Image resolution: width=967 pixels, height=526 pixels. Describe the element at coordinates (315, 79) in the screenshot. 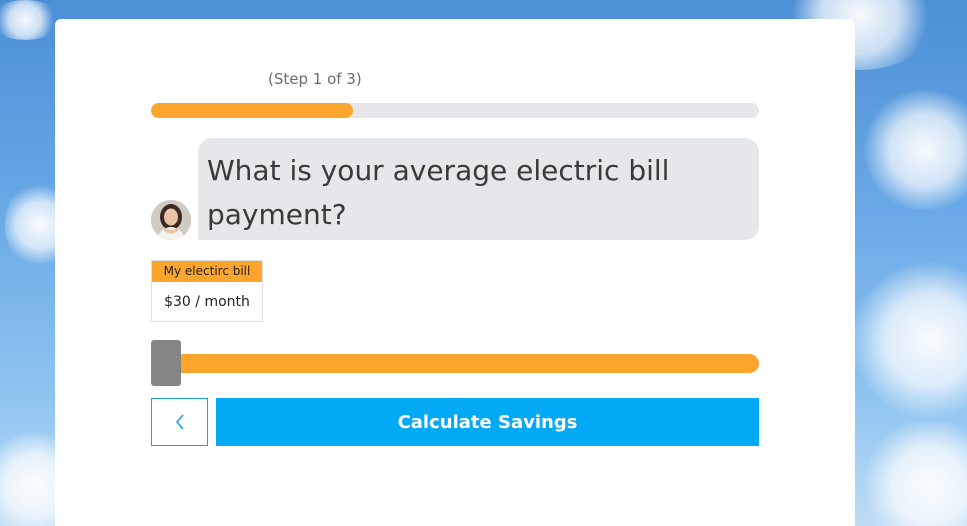

I see `step-indicator: (Step 1 of 3)` at that location.